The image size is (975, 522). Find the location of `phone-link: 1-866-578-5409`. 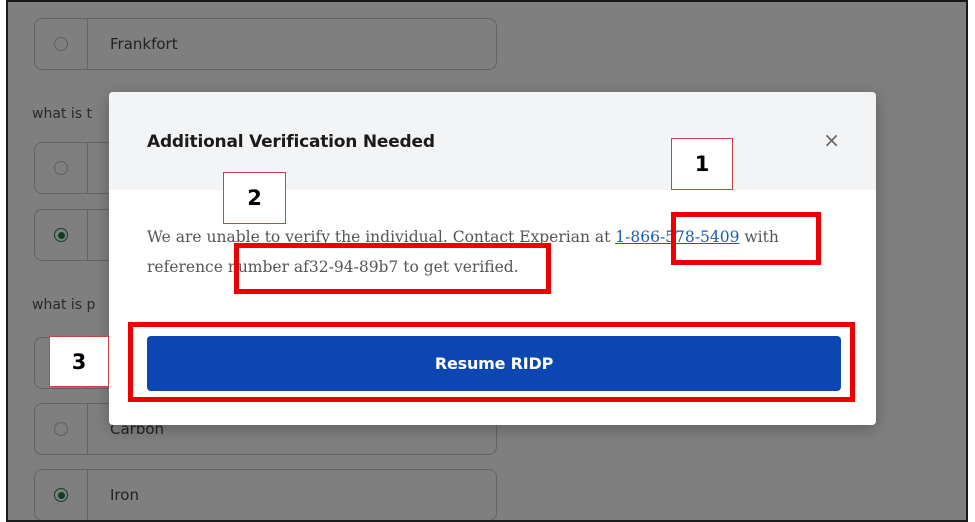

phone-link: 1-866-578-5409 is located at coordinates (677, 237).